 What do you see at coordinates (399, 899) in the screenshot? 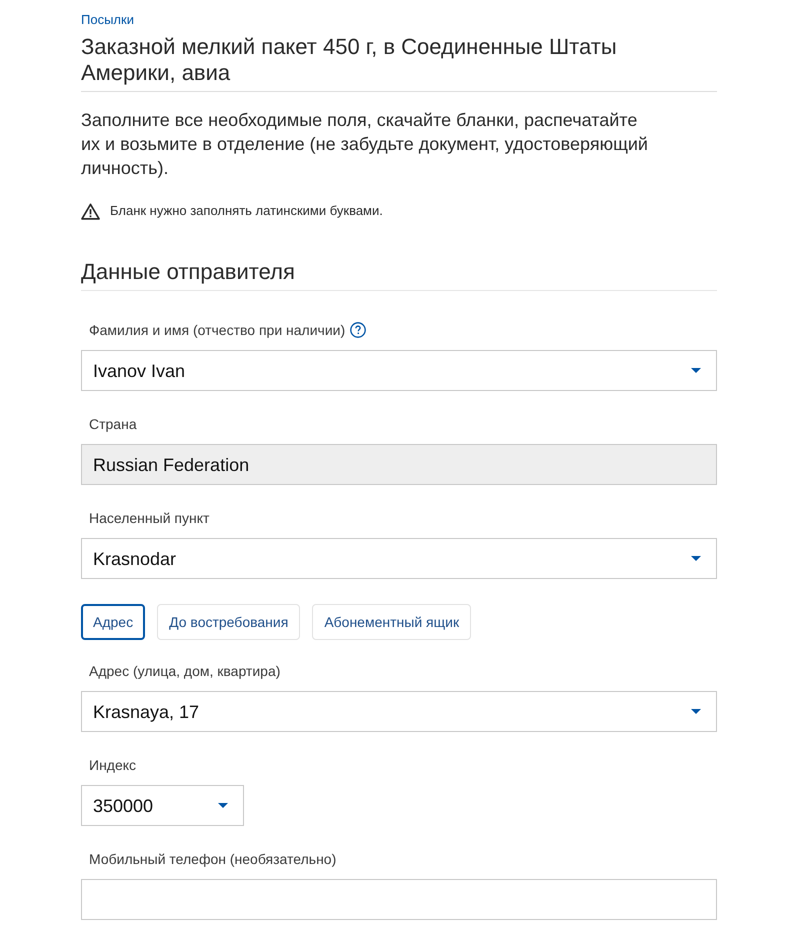
I see `input-field` at bounding box center [399, 899].